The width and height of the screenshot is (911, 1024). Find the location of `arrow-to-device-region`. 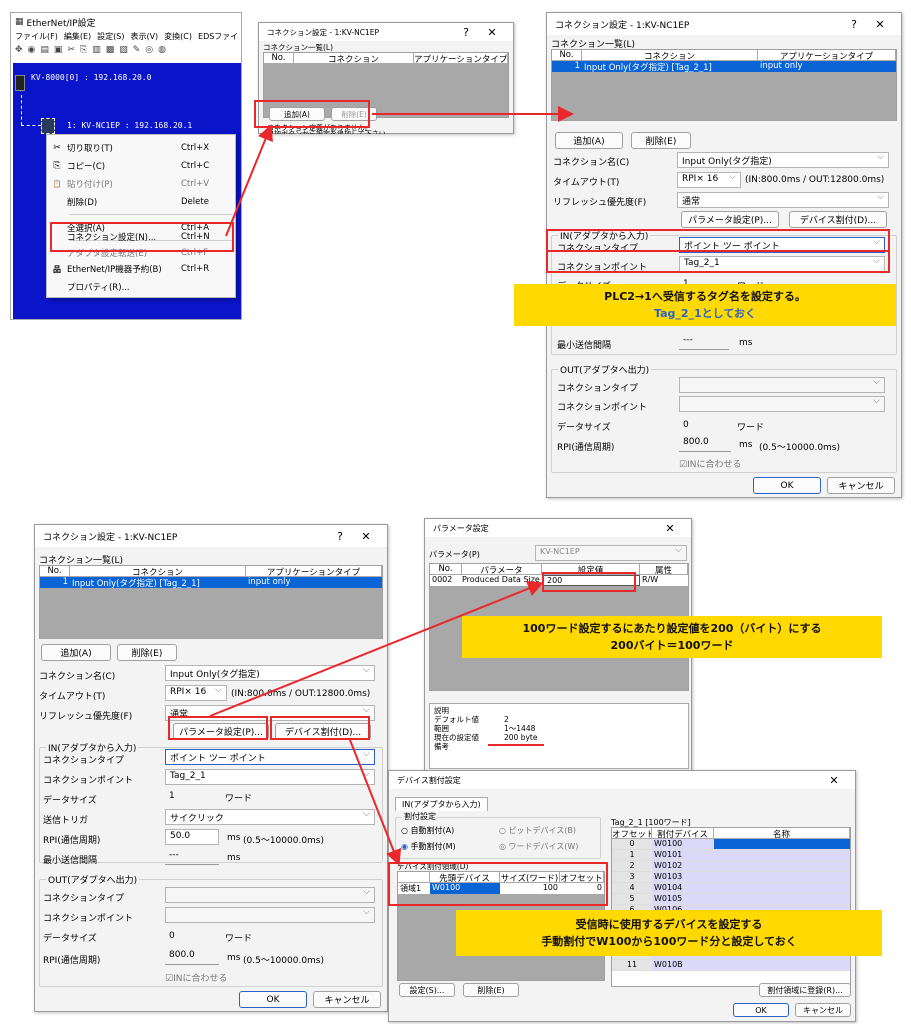

arrow-to-device-region is located at coordinates (375, 802).